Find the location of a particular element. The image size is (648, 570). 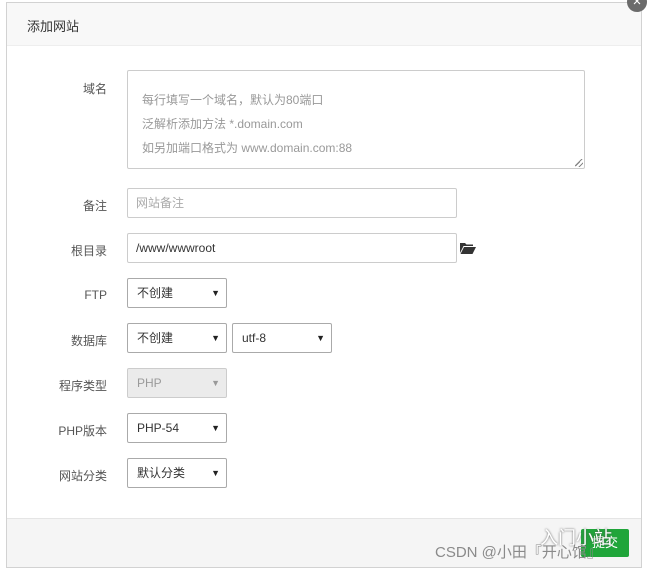

program-type-select: PHP ▼ is located at coordinates (177, 383).